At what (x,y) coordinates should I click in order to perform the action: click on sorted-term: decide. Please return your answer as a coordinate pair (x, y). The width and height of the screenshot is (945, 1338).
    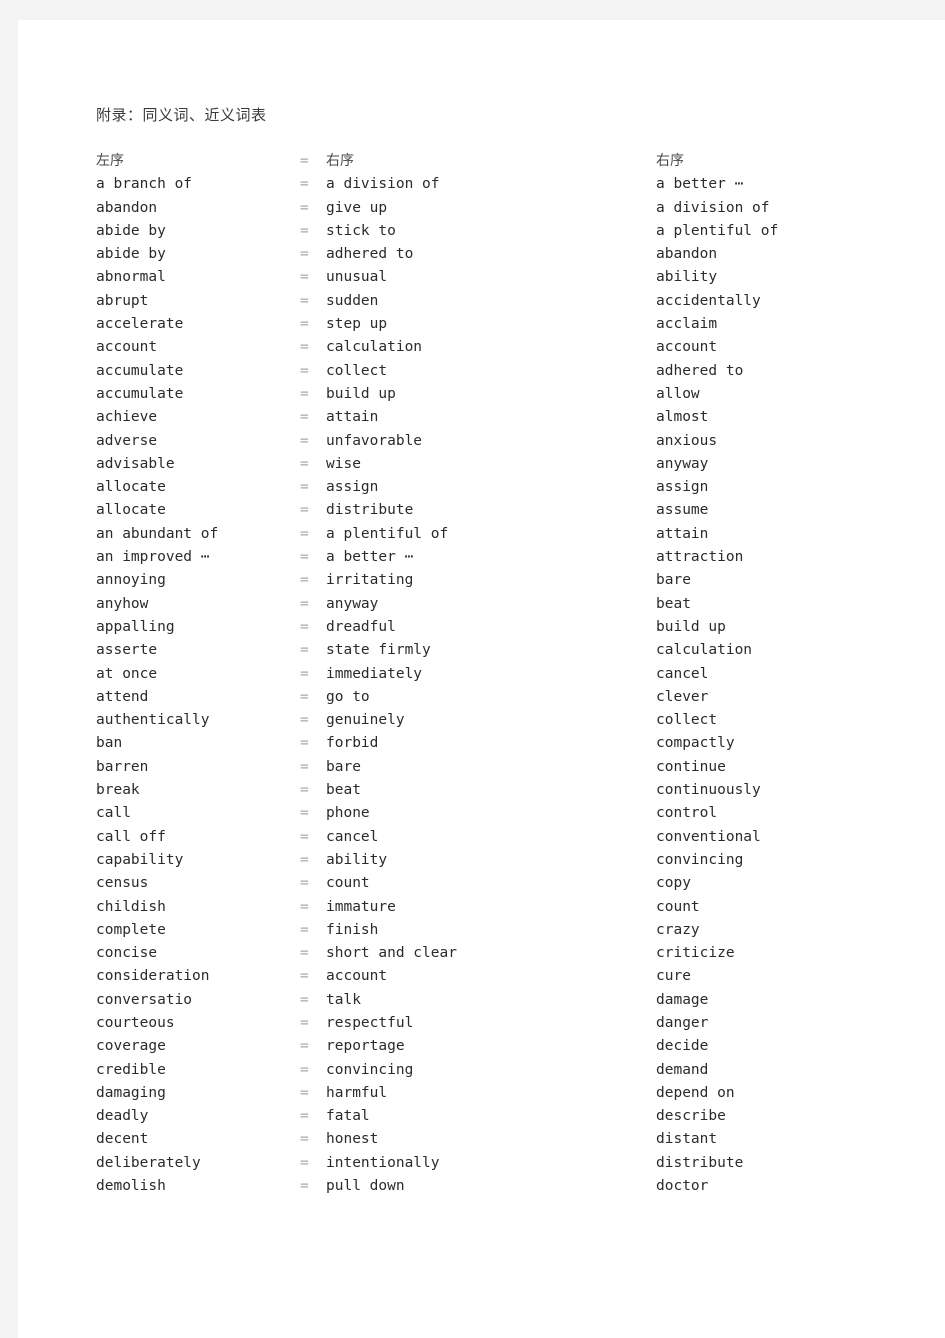
    Looking at the image, I should click on (682, 1046).